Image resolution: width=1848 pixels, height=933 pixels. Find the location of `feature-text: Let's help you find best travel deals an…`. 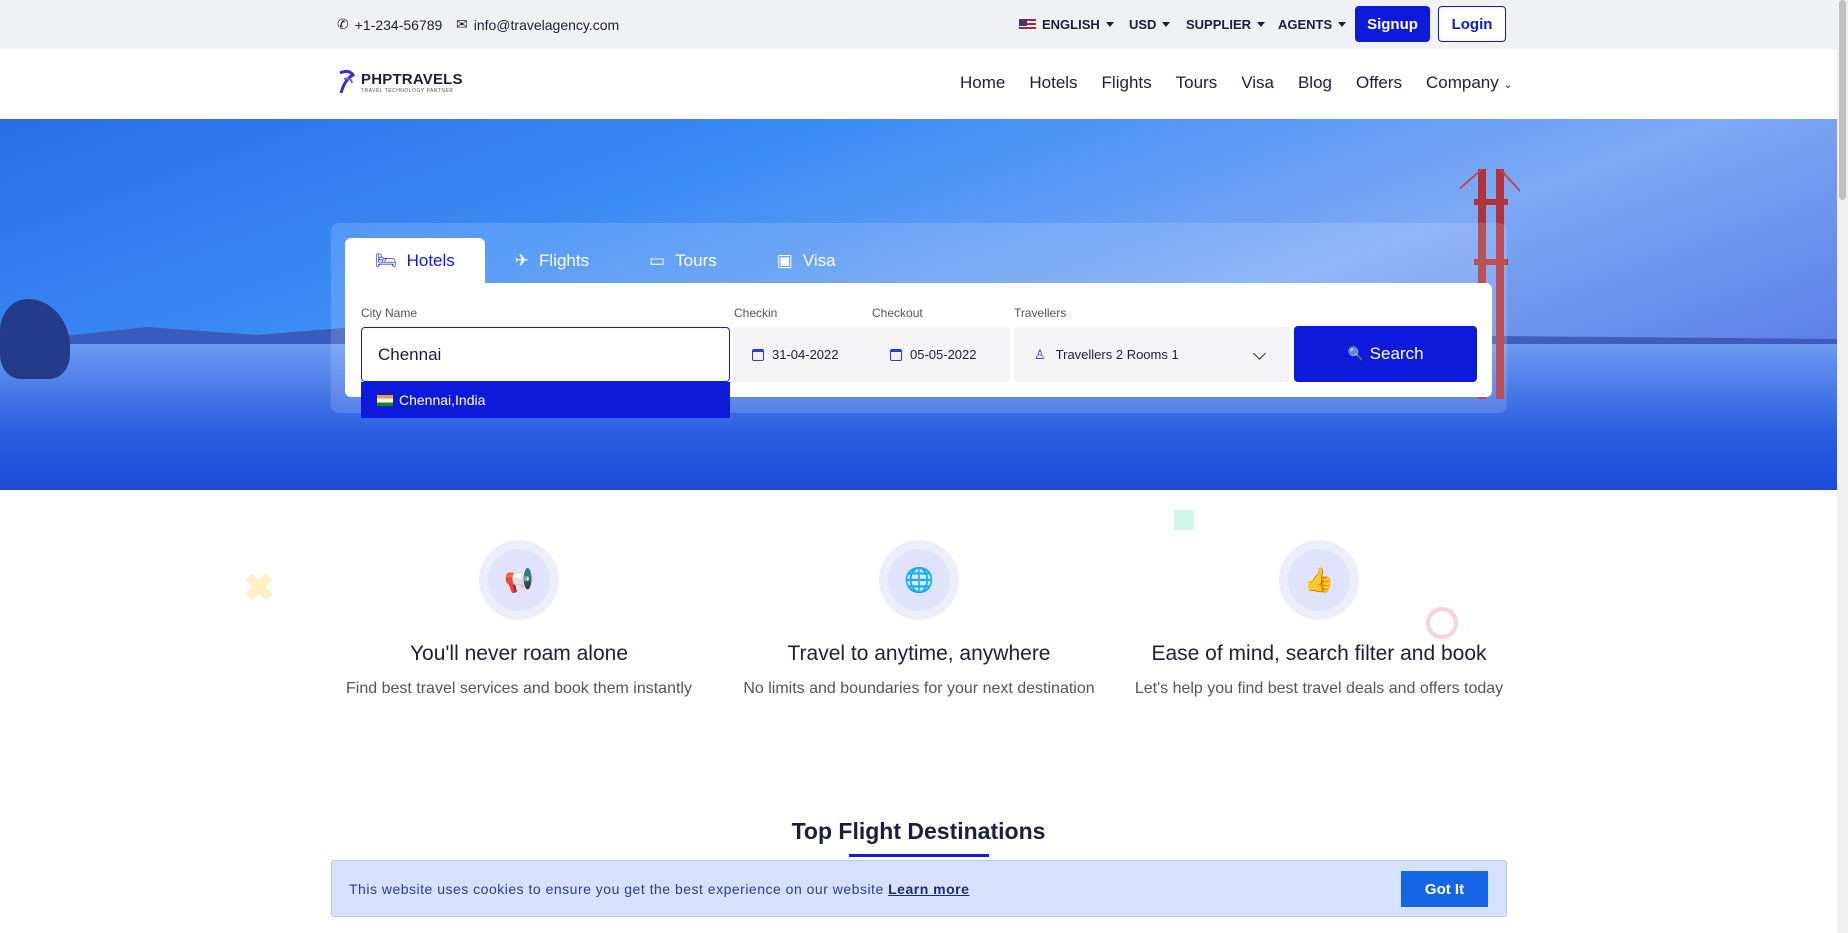

feature-text: Let's help you find best travel deals an… is located at coordinates (1319, 688).